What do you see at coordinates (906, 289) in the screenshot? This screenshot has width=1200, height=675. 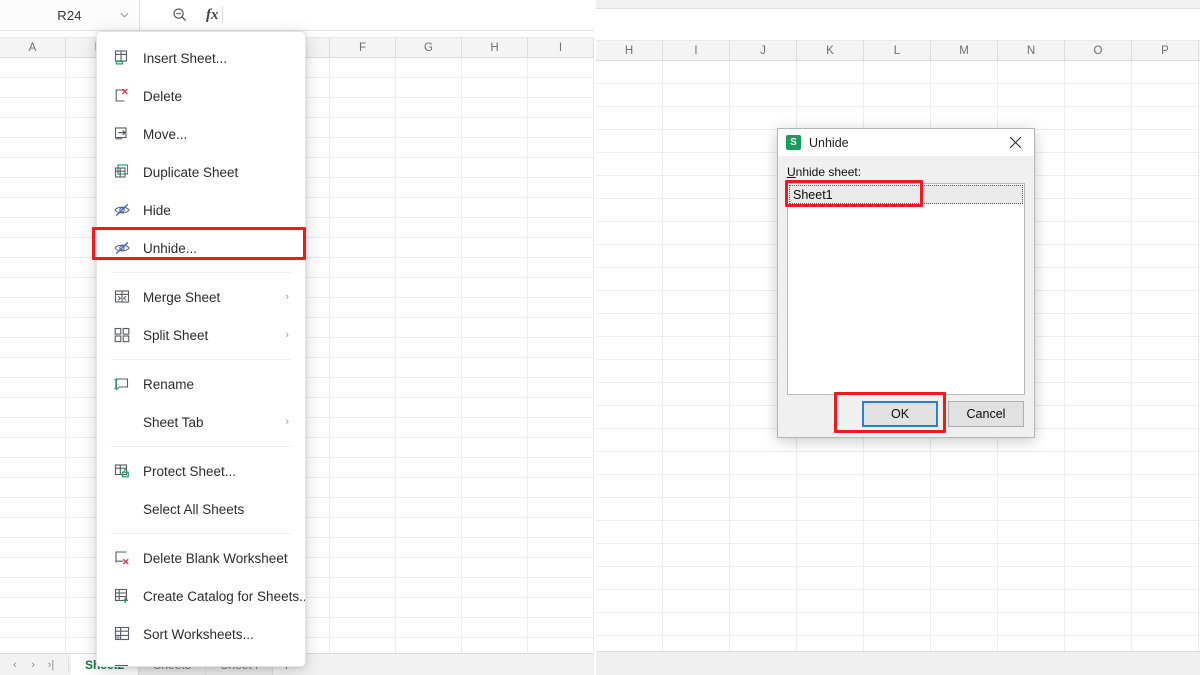 I see `unhide-sheet-listbox: Sheet1` at bounding box center [906, 289].